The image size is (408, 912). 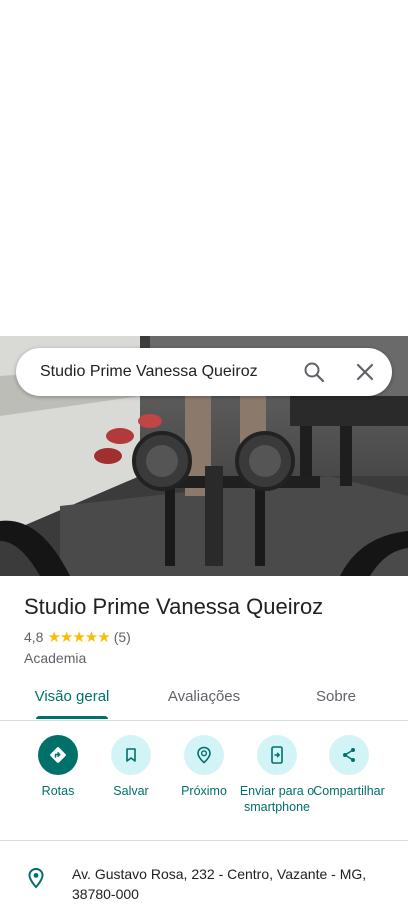 I want to click on save-label: Salvar, so click(x=131, y=791).